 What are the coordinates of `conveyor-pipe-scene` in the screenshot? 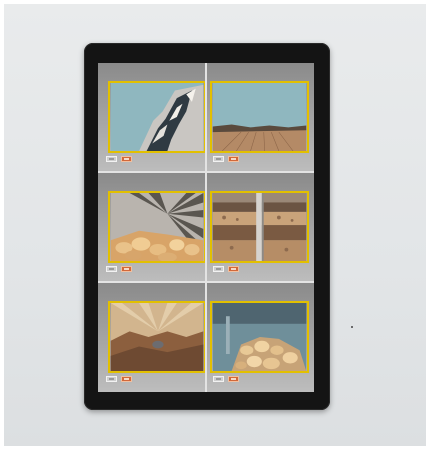 It's located at (259, 227).